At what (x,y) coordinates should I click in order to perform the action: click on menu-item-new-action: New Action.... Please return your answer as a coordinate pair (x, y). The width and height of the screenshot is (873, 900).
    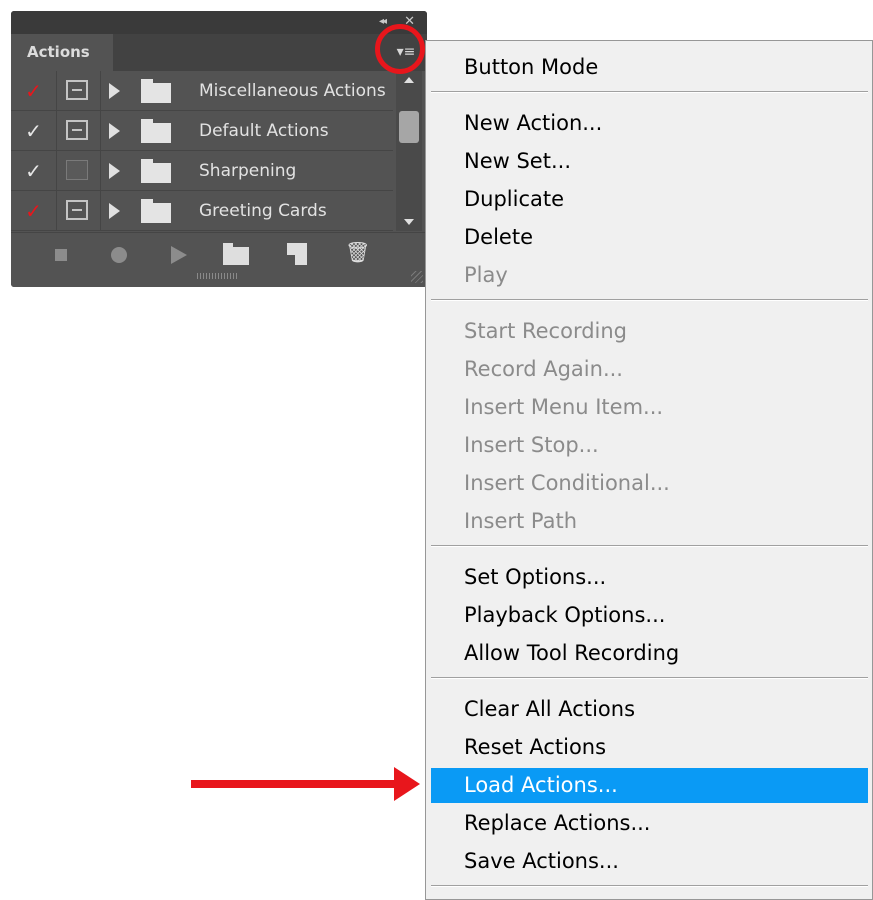
    Looking at the image, I should click on (649, 123).